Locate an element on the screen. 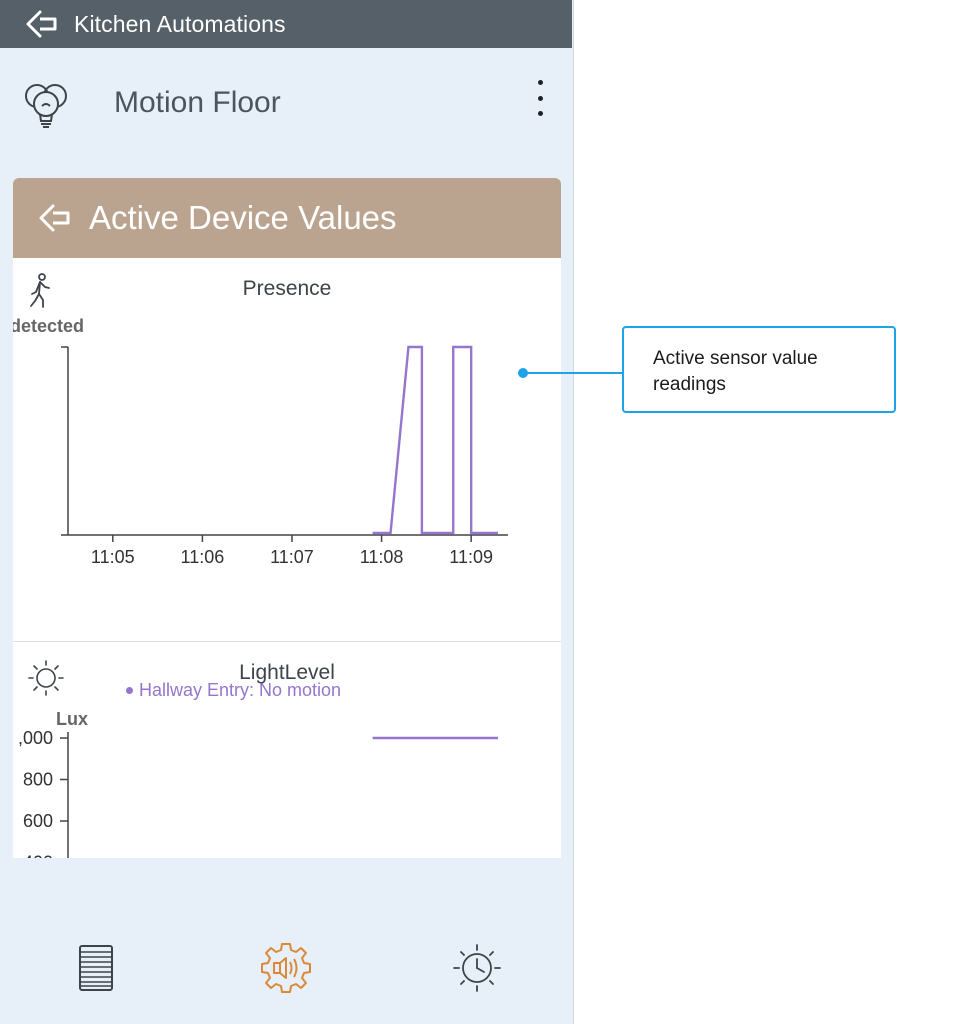  light-y-tick-label: ,000 is located at coordinates (35, 738).